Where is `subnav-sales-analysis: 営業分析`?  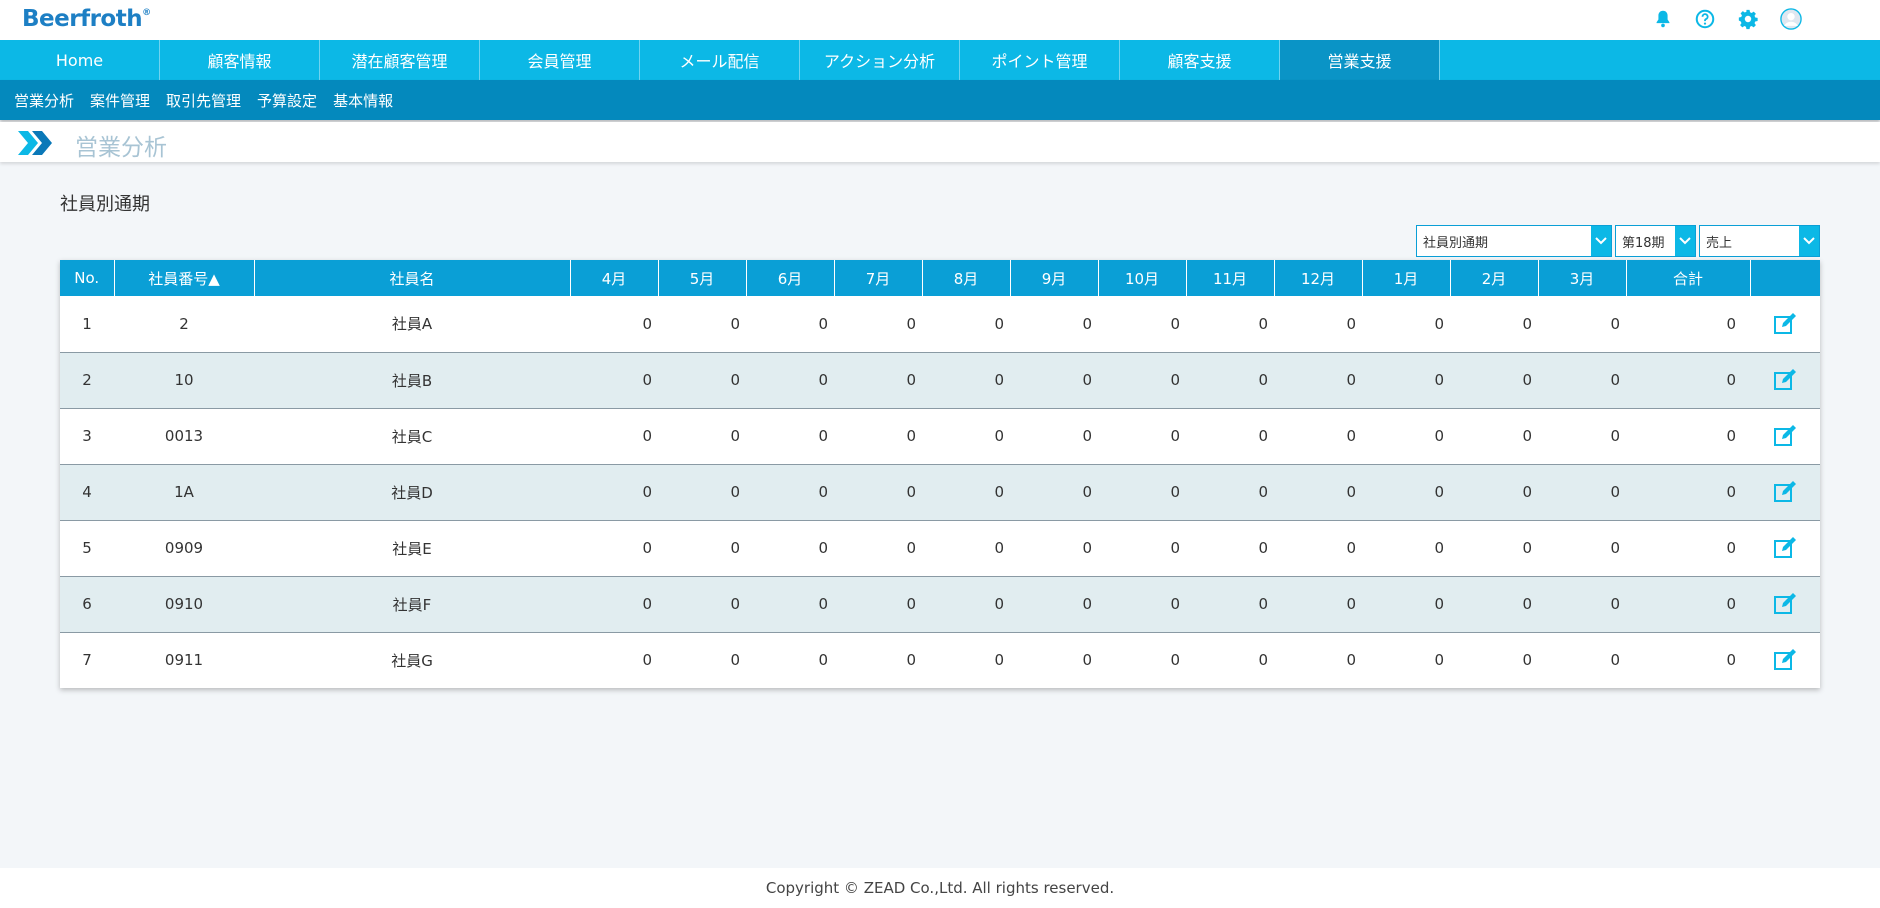
subnav-sales-analysis: 営業分析 is located at coordinates (44, 100).